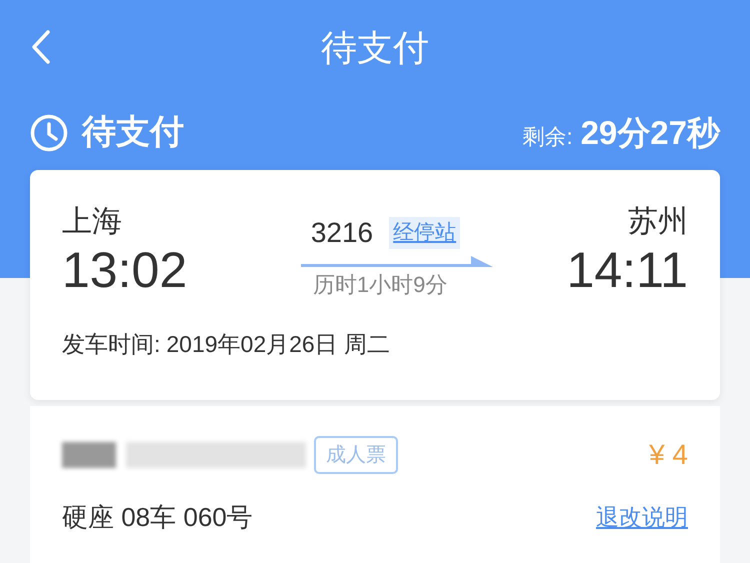 The image size is (750, 563). I want to click on ticket-type-tag: 成人票, so click(356, 455).